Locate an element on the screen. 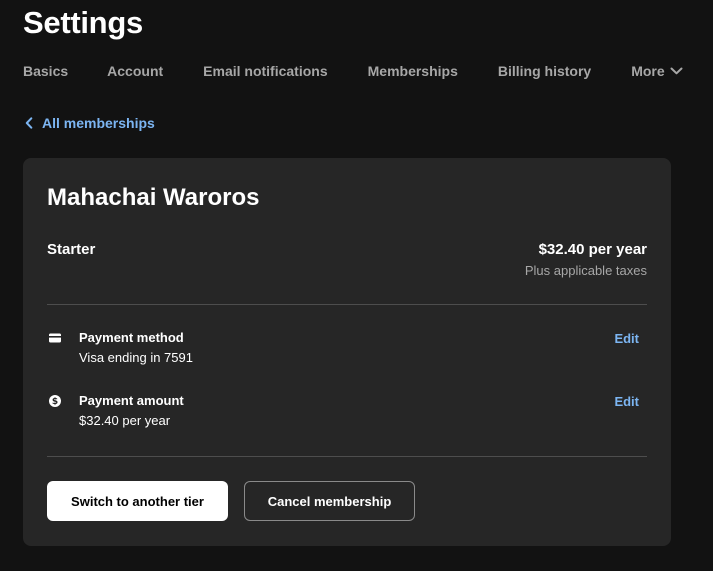 The height and width of the screenshot is (571, 713). tab-billing-history: Billing history is located at coordinates (544, 71).